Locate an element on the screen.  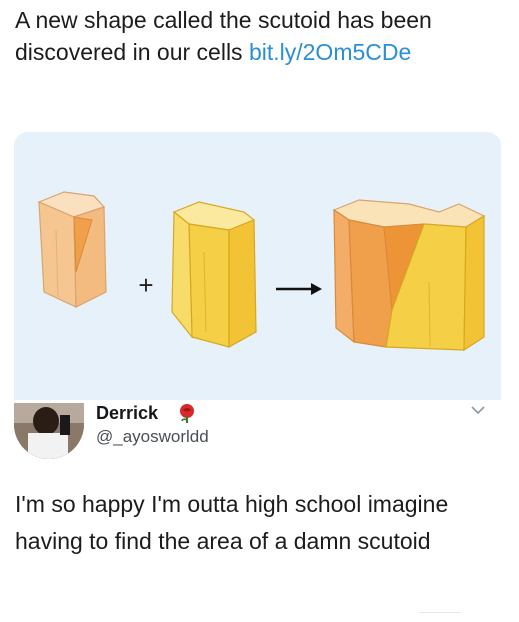
prism-peach is located at coordinates (72, 249).